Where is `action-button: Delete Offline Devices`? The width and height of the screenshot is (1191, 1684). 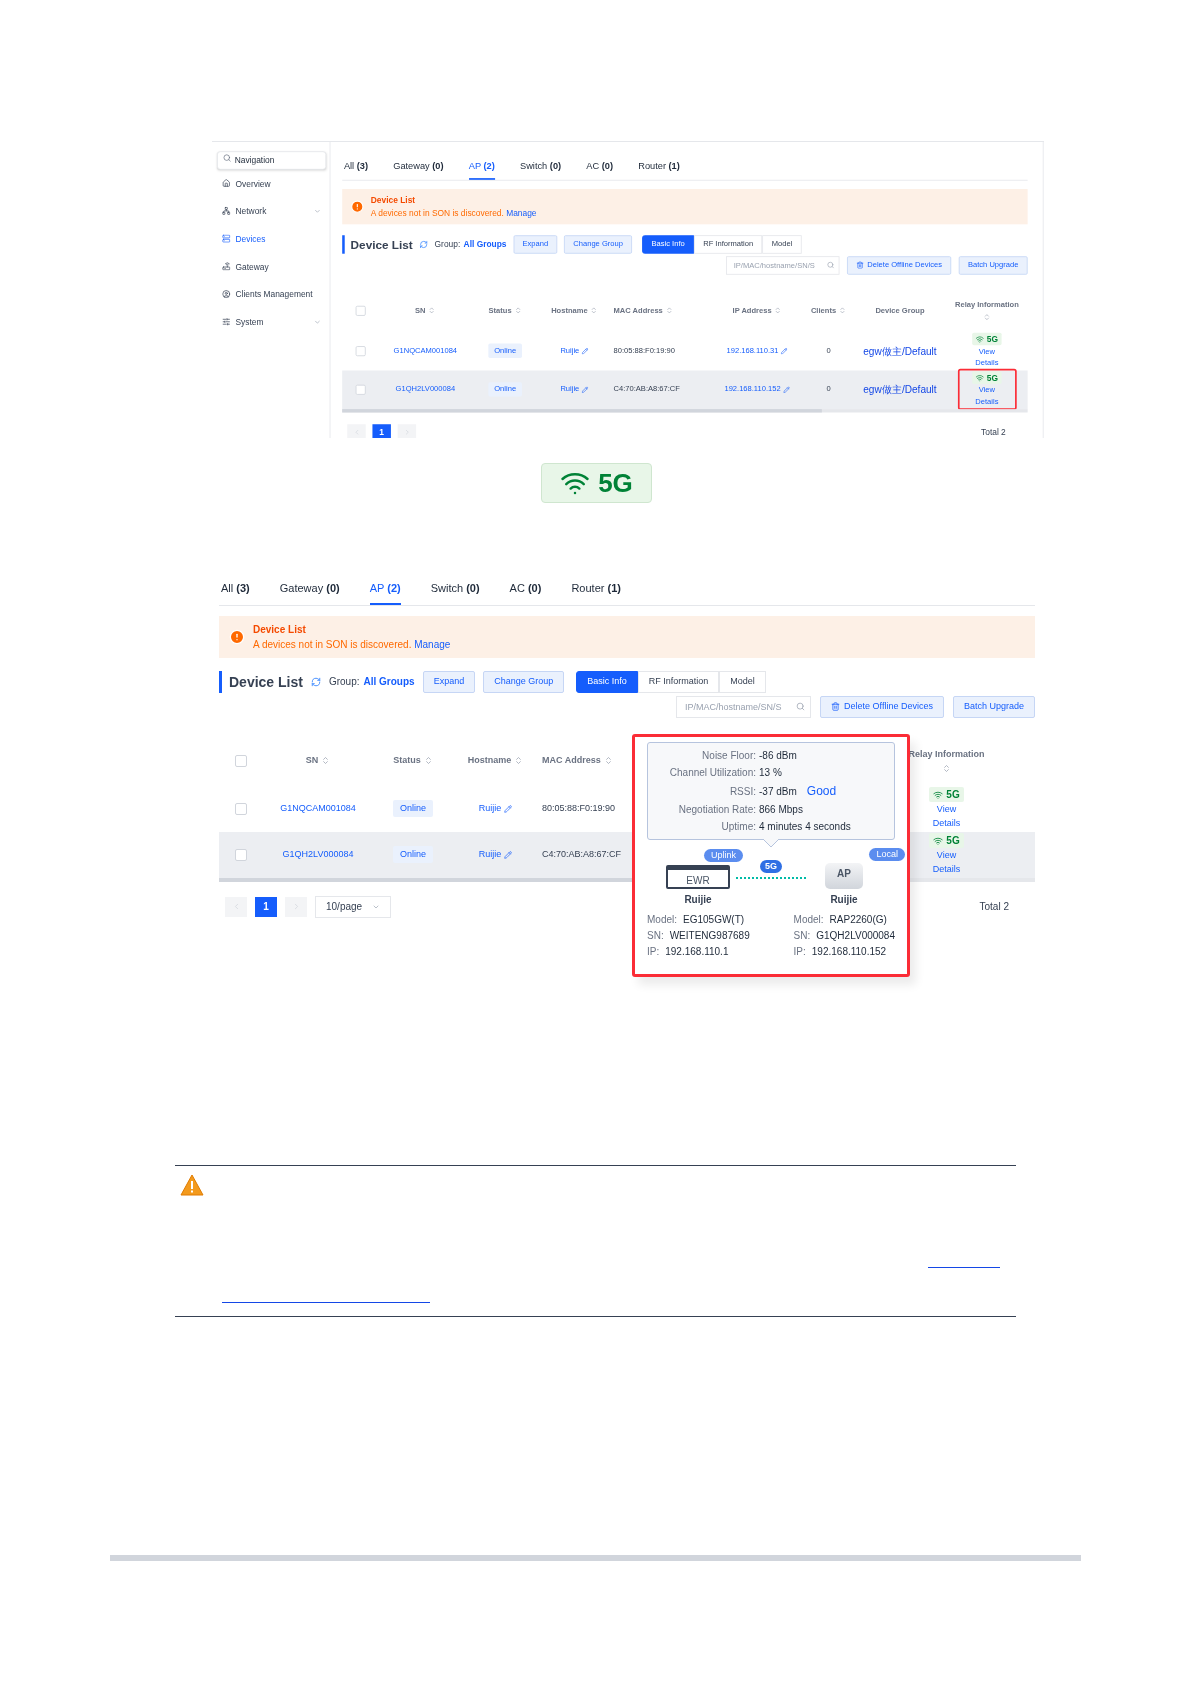
action-button: Delete Offline Devices is located at coordinates (882, 706).